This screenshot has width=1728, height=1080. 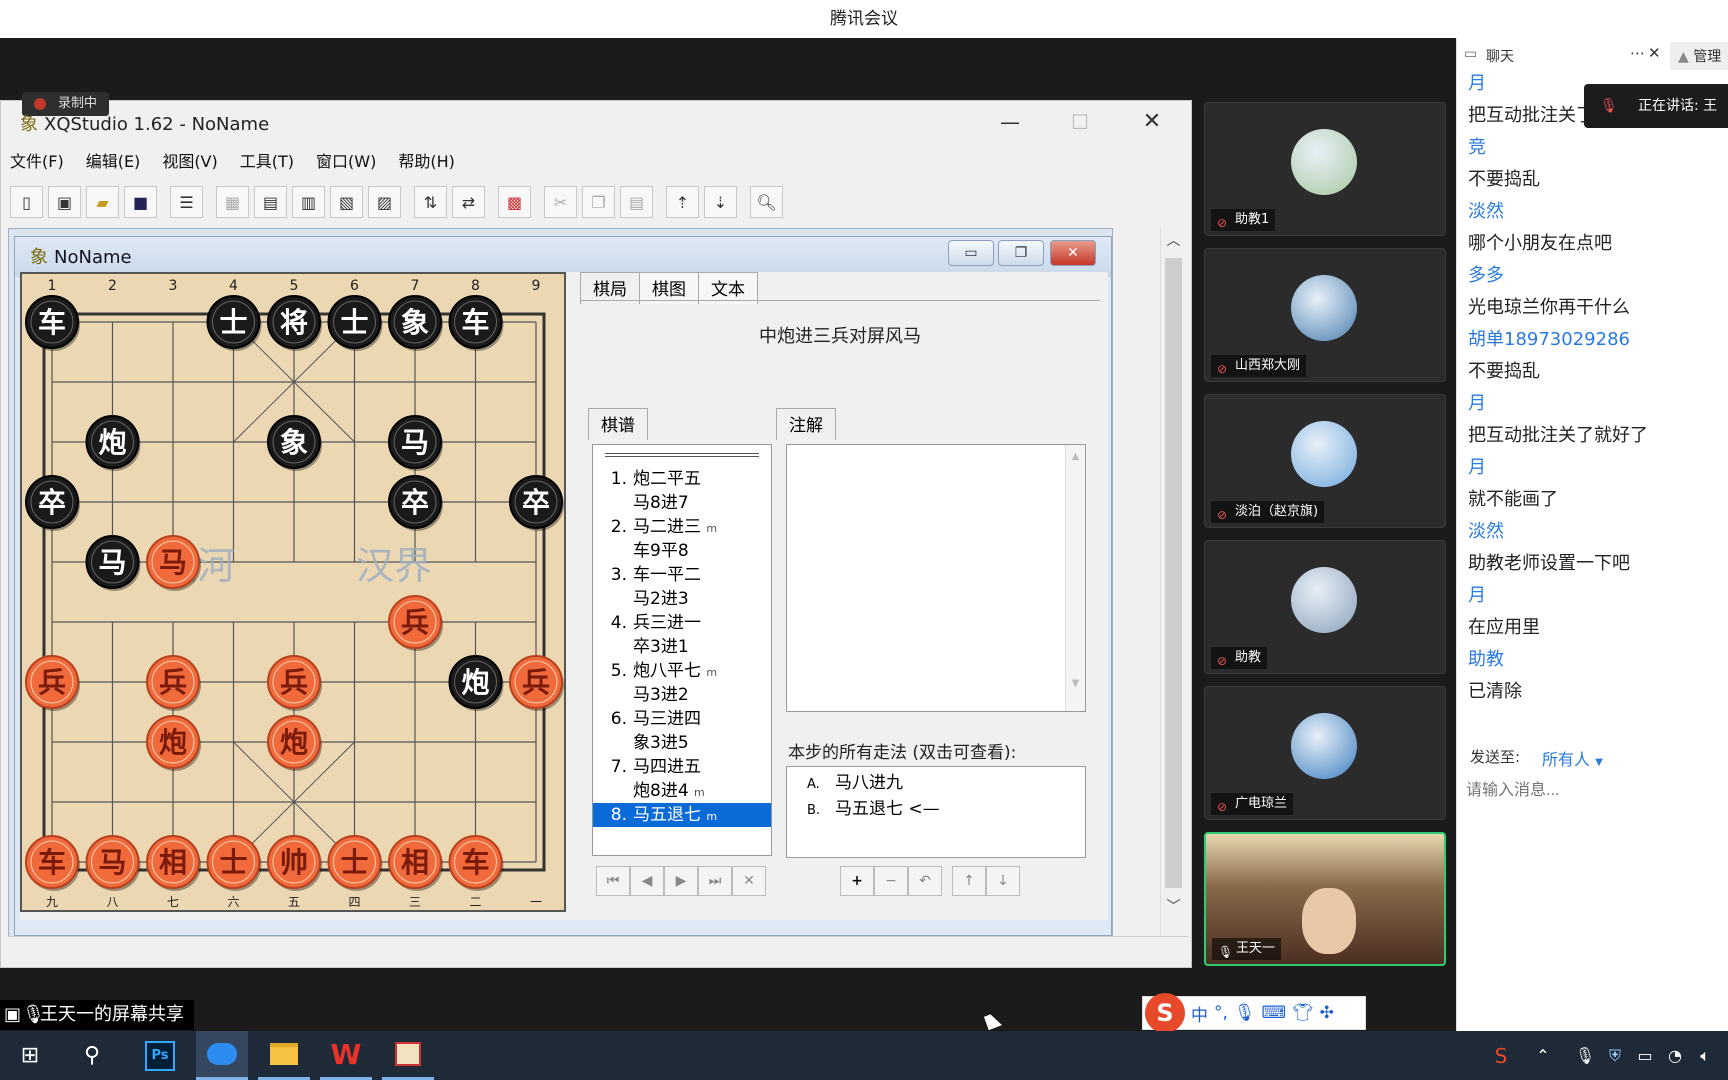 What do you see at coordinates (189, 161) in the screenshot?
I see `menu-view: 视图(V)` at bounding box center [189, 161].